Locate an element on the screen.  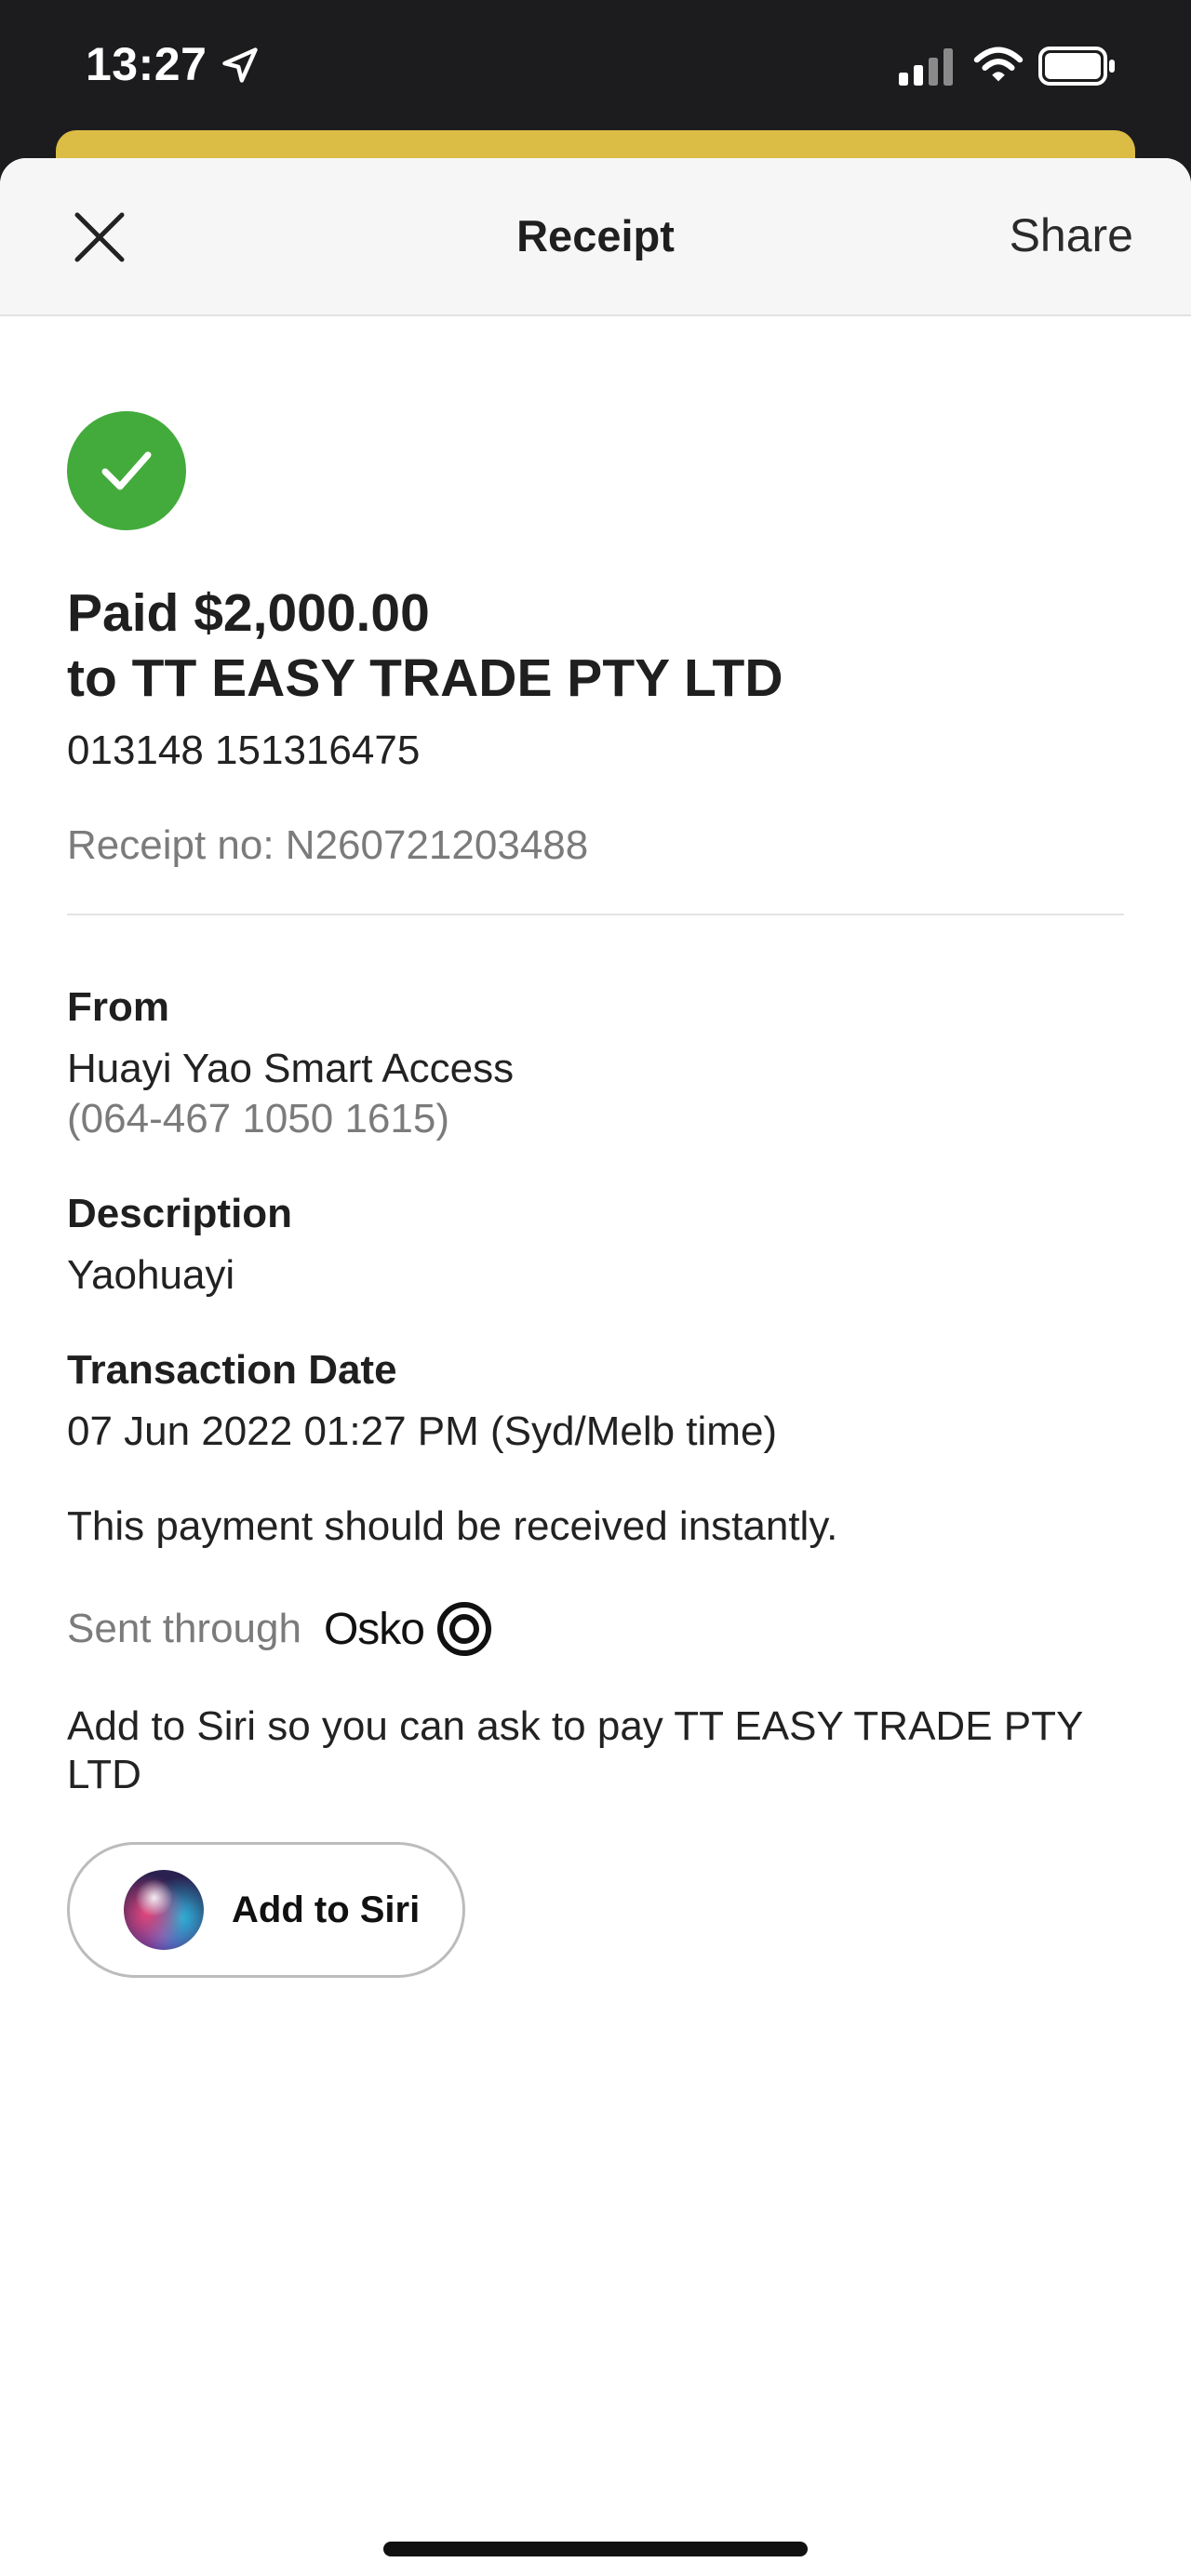
battery-icon is located at coordinates (1076, 66).